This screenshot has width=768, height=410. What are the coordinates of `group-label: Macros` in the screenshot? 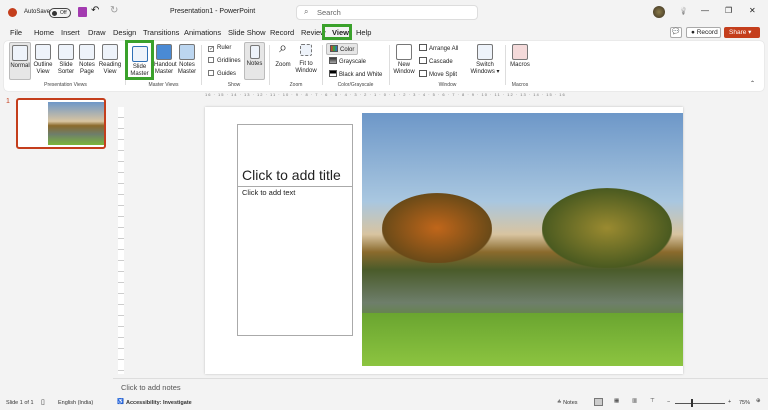 It's located at (520, 85).